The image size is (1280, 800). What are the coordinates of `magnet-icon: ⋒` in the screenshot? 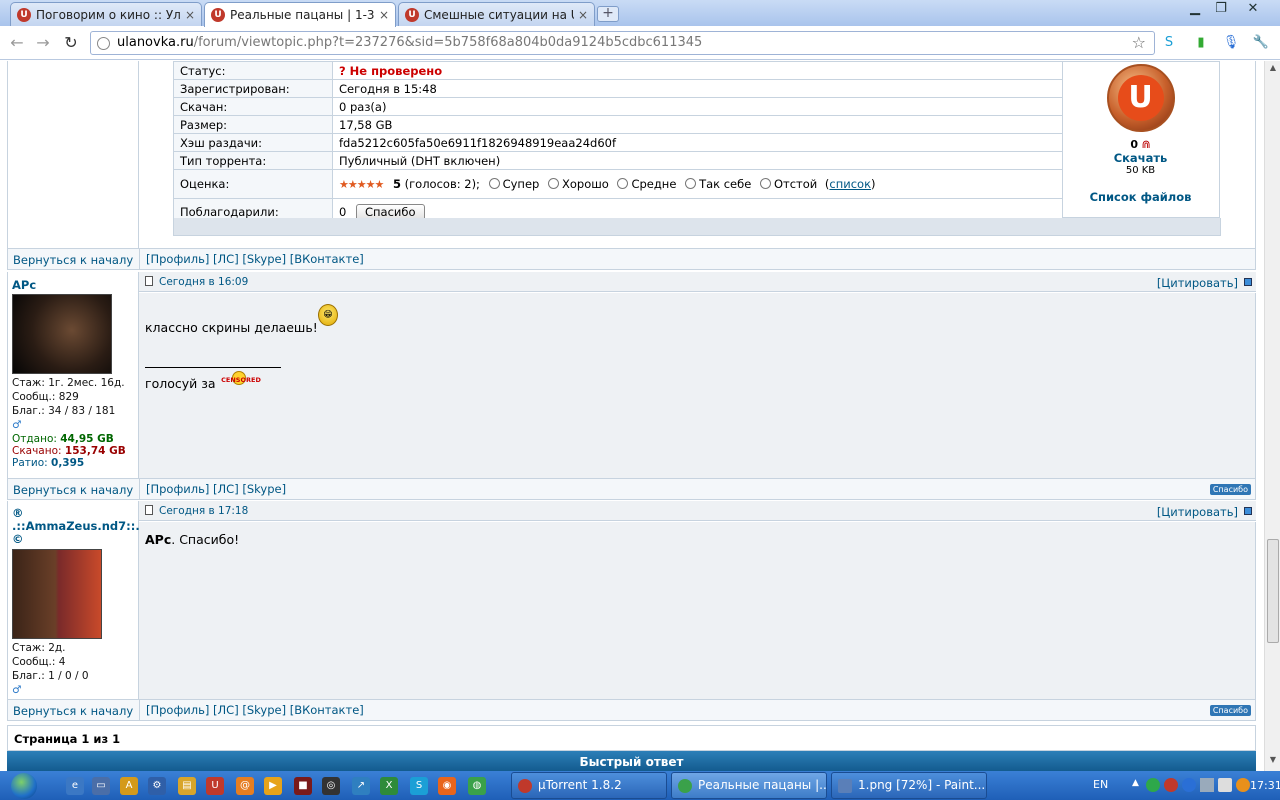 It's located at (1145, 144).